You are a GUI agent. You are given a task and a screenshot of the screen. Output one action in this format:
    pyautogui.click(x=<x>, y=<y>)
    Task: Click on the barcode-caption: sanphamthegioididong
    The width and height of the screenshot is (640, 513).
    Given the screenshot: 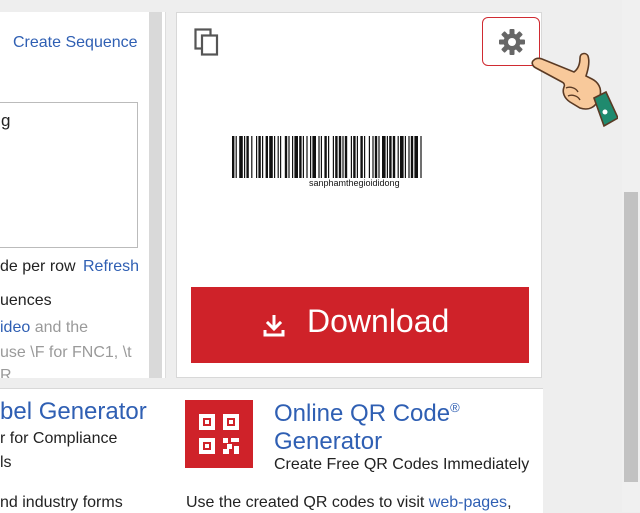 What is the action you would take?
    pyautogui.click(x=354, y=183)
    